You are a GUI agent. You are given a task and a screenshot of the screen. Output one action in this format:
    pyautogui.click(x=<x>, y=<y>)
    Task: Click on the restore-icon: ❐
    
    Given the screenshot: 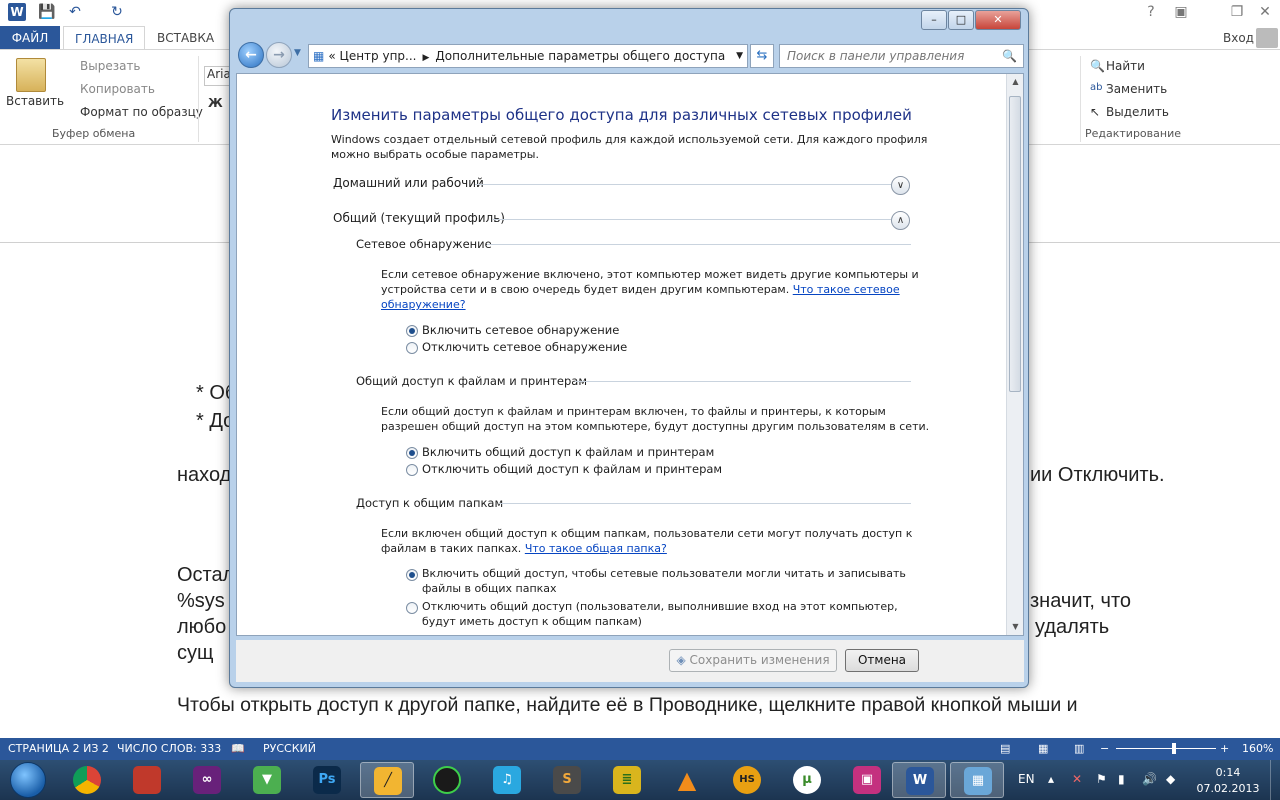 What is the action you would take?
    pyautogui.click(x=1237, y=12)
    